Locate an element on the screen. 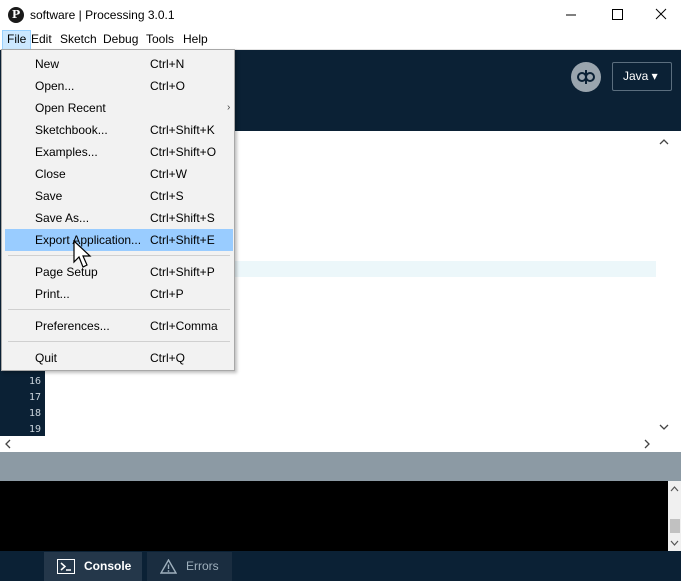  console-icon is located at coordinates (66, 566).